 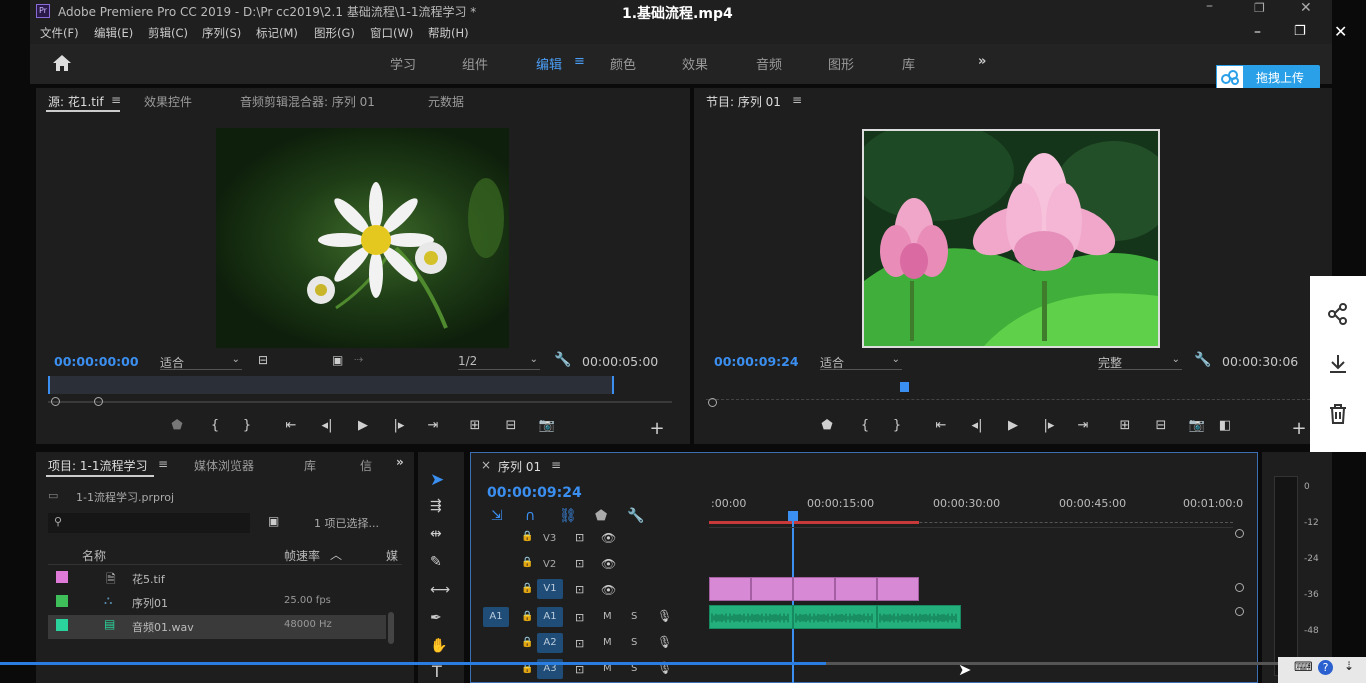 I want to click on tab-audio-clip-mixer: 音频剪辑混合器: 序列 01, so click(x=307, y=101).